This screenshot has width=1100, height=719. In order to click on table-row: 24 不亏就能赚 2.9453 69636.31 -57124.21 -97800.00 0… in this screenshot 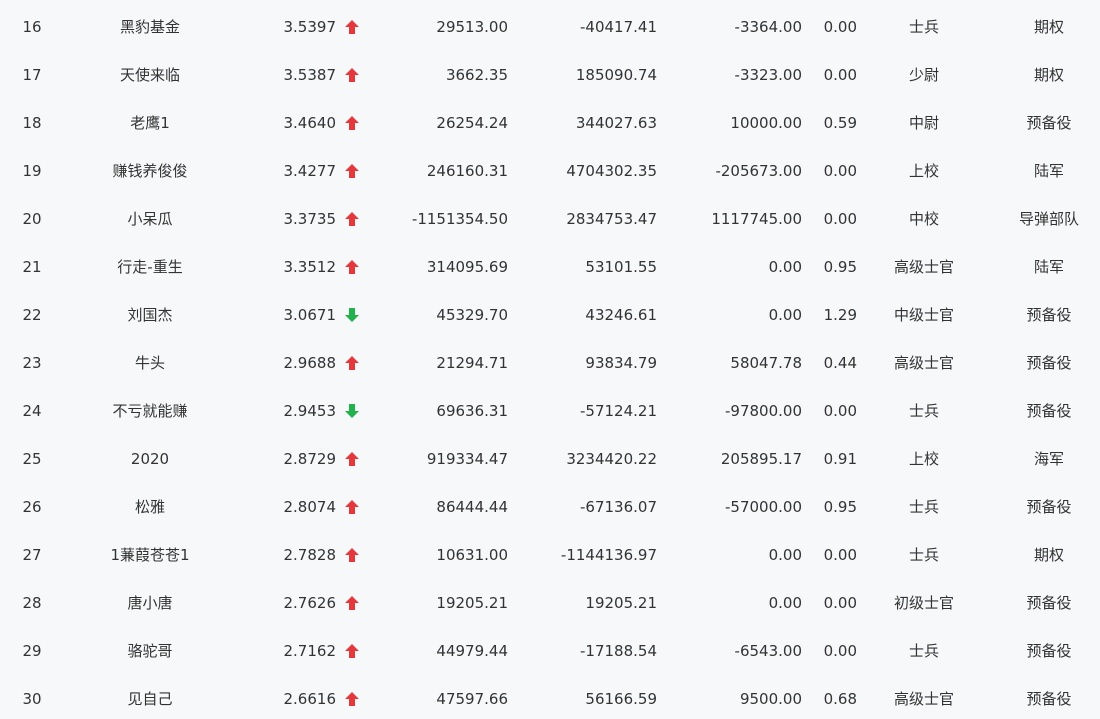, I will do `click(550, 411)`.